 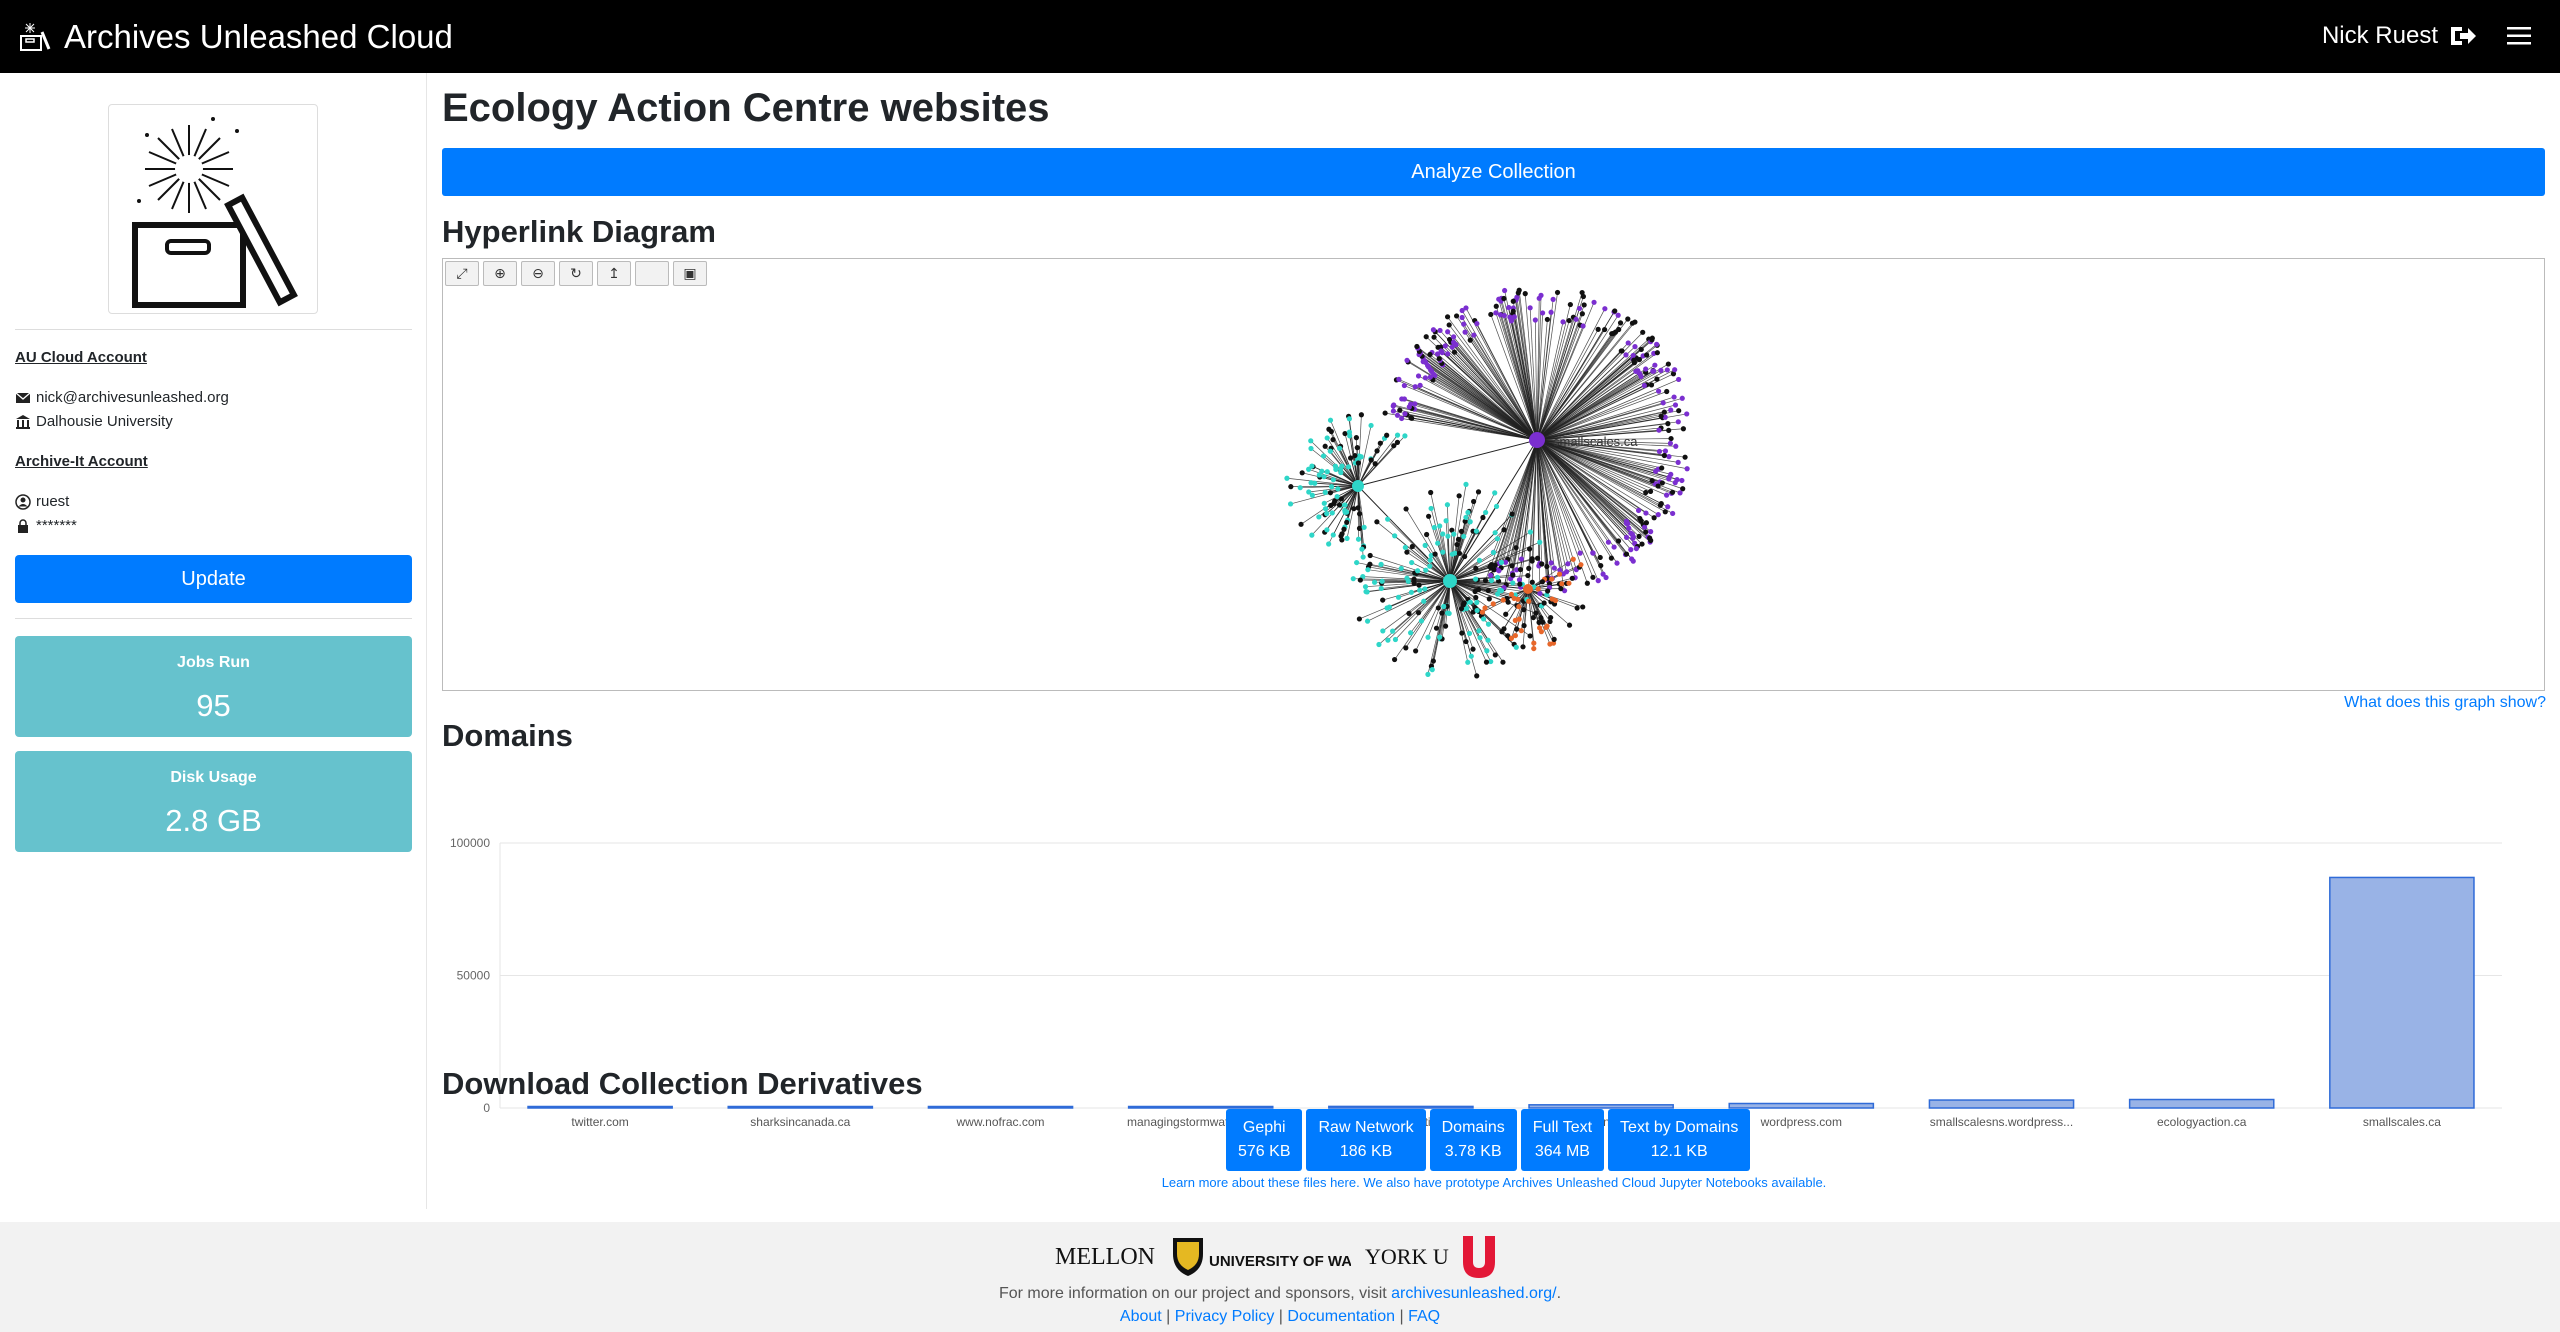 What do you see at coordinates (2380, 36) in the screenshot?
I see `user-name: Nick Ruest` at bounding box center [2380, 36].